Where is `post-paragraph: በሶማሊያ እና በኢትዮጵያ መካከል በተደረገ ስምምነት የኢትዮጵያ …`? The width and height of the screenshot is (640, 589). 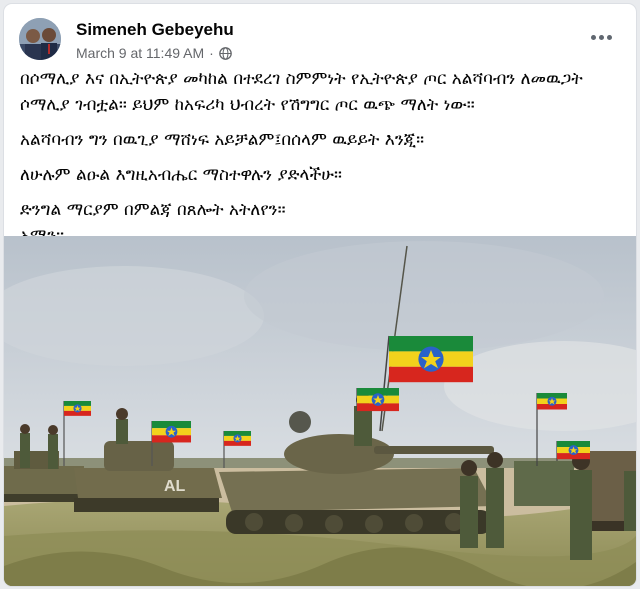
post-paragraph: በሶማሊያ እና በኢትዮጵያ መካከል በተደረገ ስምምነት የኢትዮጵያ … is located at coordinates (301, 92).